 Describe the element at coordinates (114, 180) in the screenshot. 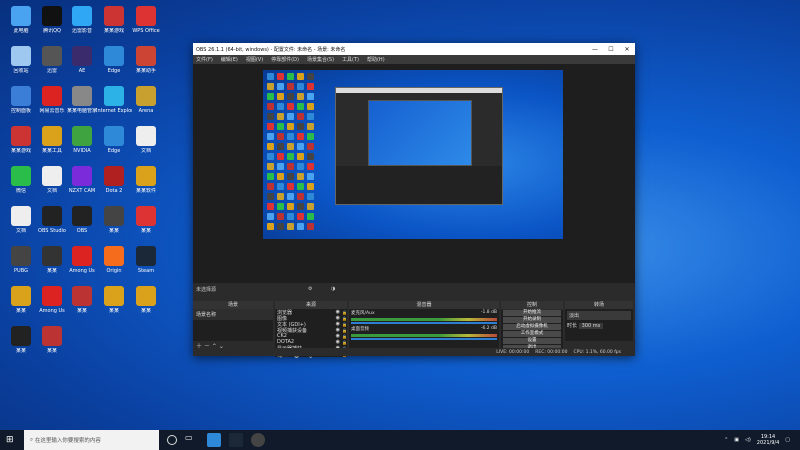

I see `desktop-icon: Dota 2` at that location.